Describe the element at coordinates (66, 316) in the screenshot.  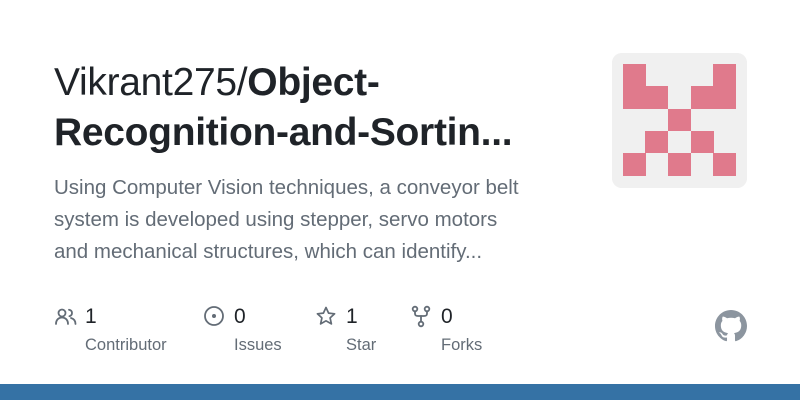
I see `people-icon` at that location.